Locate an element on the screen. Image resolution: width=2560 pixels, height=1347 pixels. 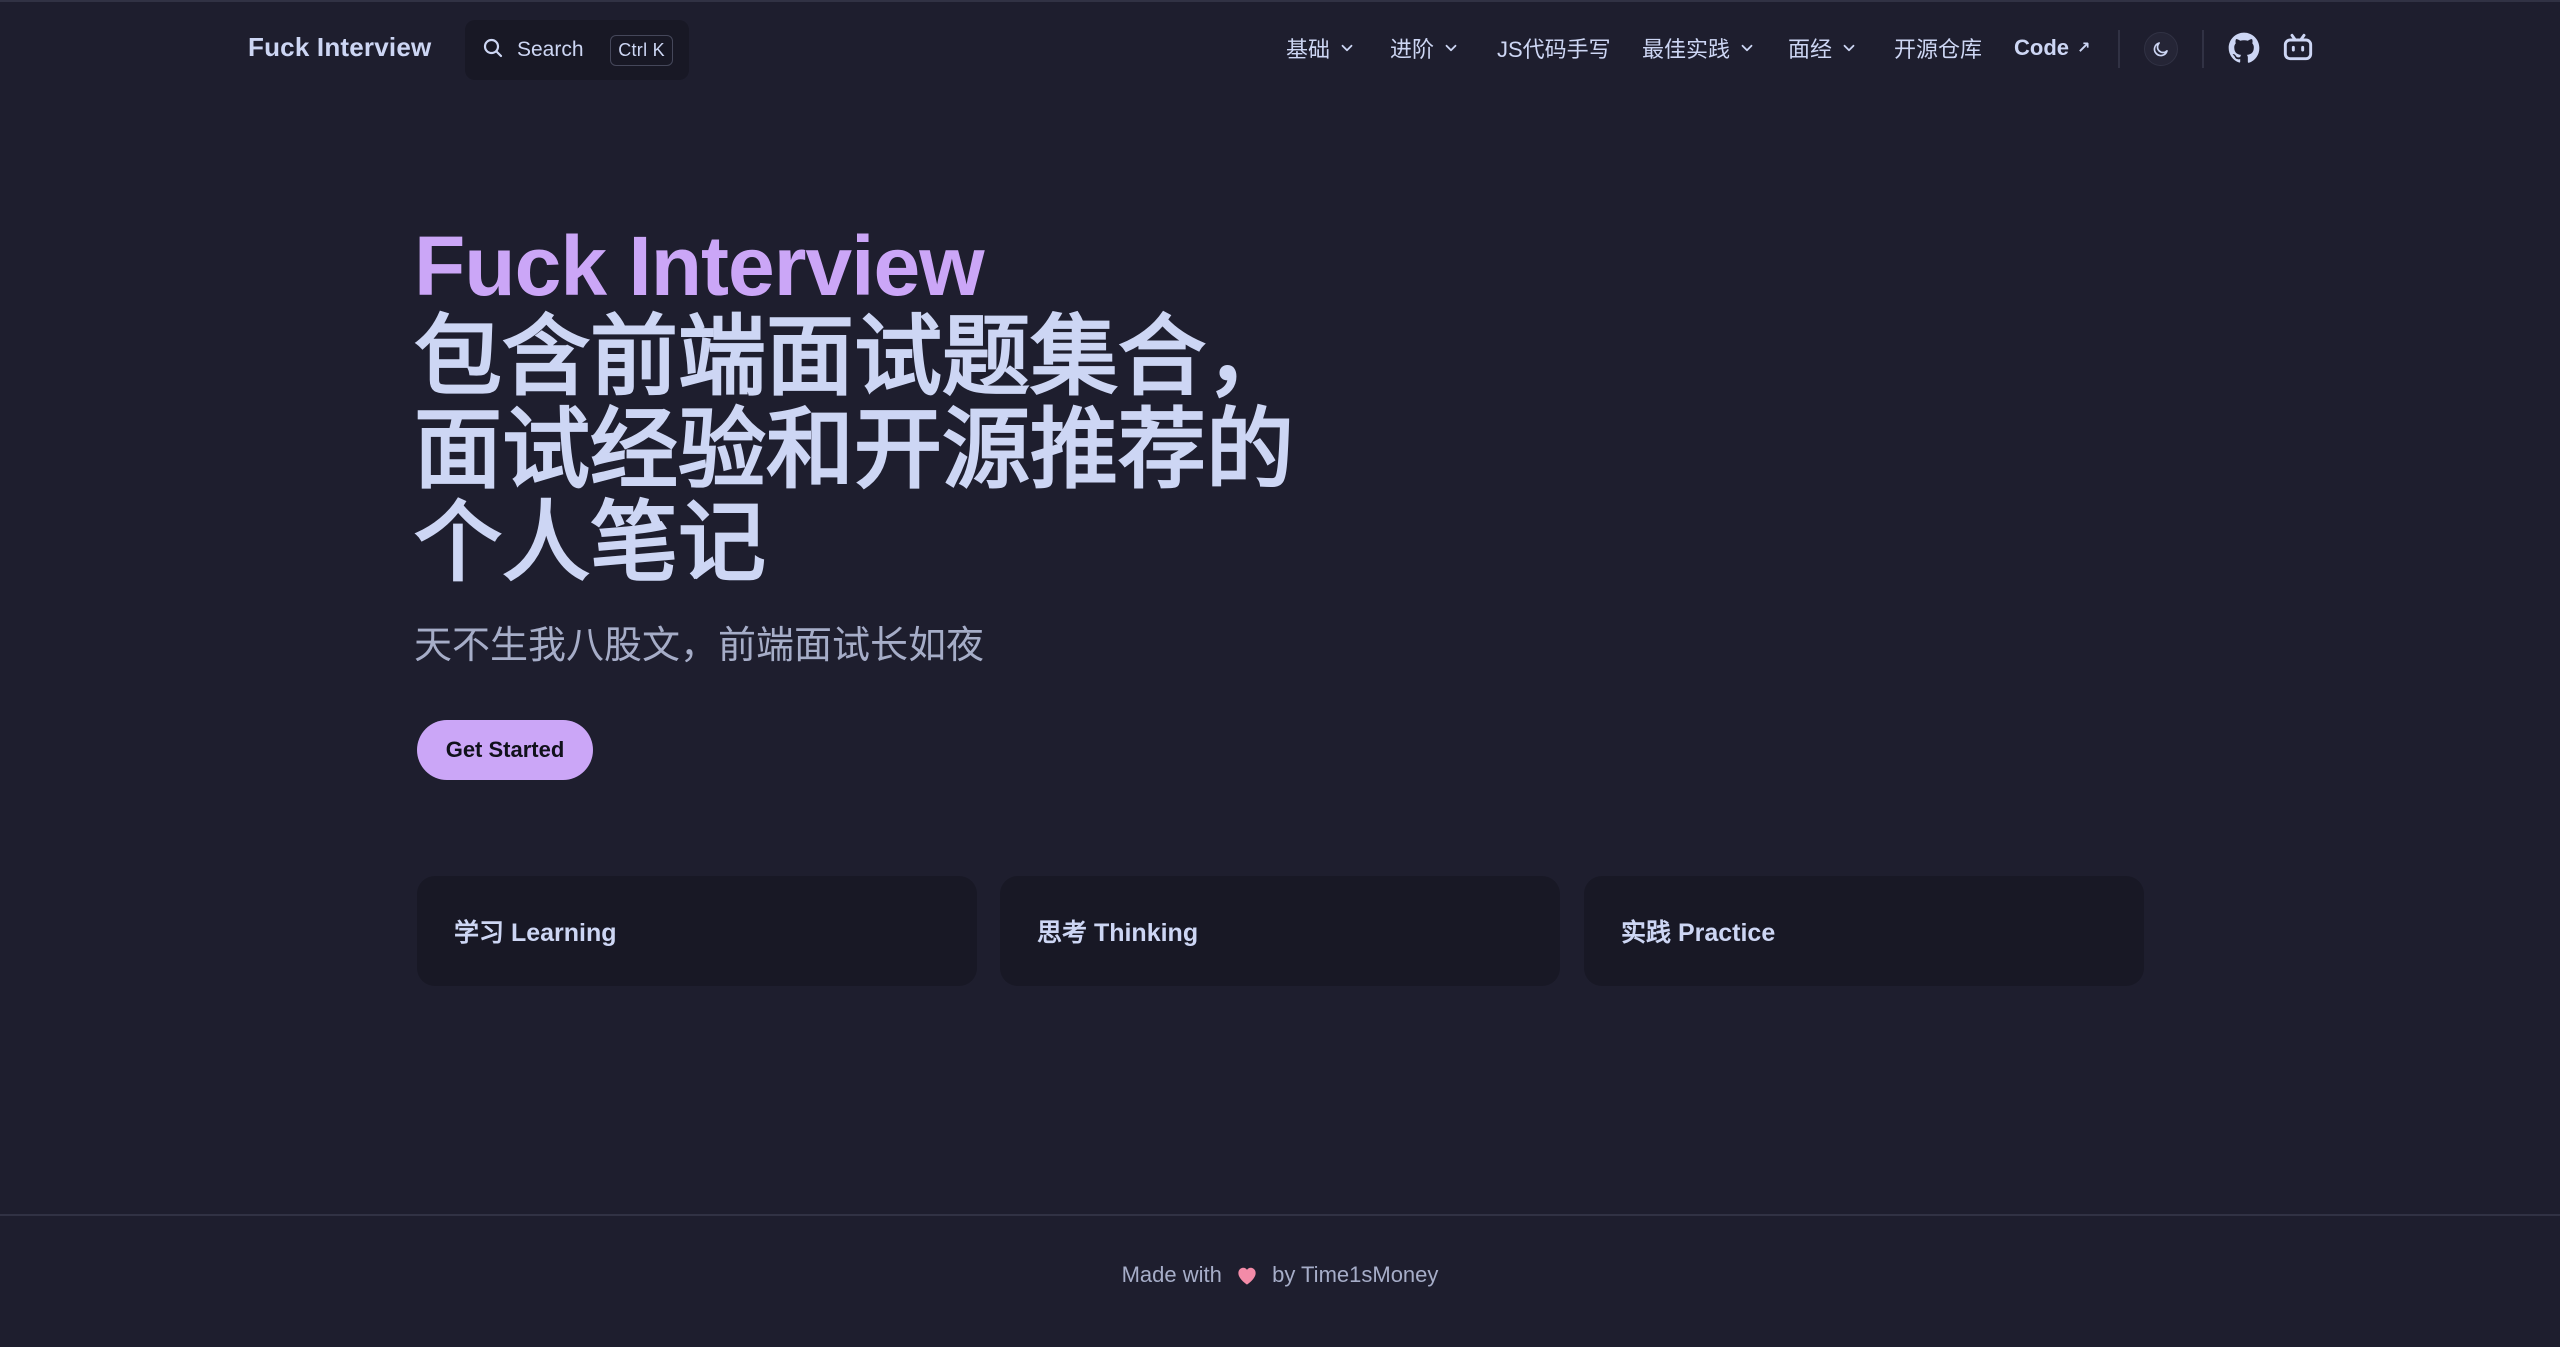
theme-toggle is located at coordinates (2161, 49).